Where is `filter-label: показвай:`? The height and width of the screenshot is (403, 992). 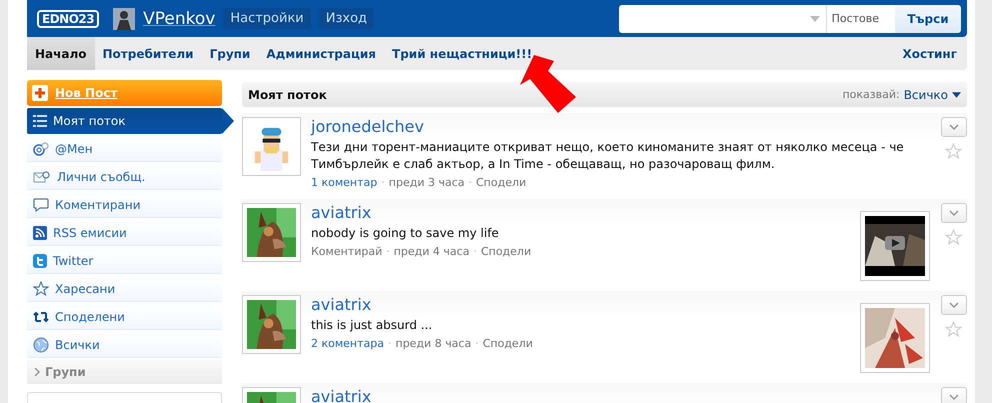
filter-label: показвай: is located at coordinates (871, 94).